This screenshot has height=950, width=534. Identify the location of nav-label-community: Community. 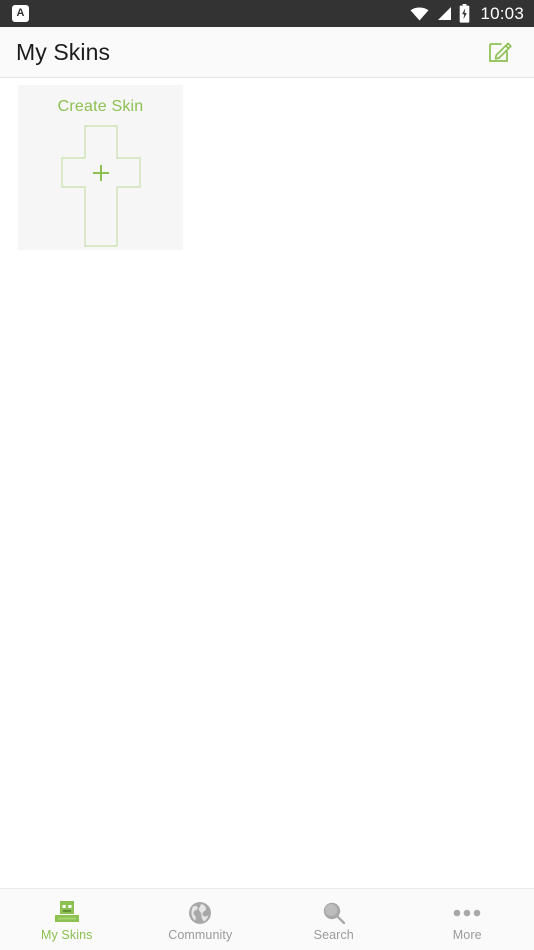
(200, 934).